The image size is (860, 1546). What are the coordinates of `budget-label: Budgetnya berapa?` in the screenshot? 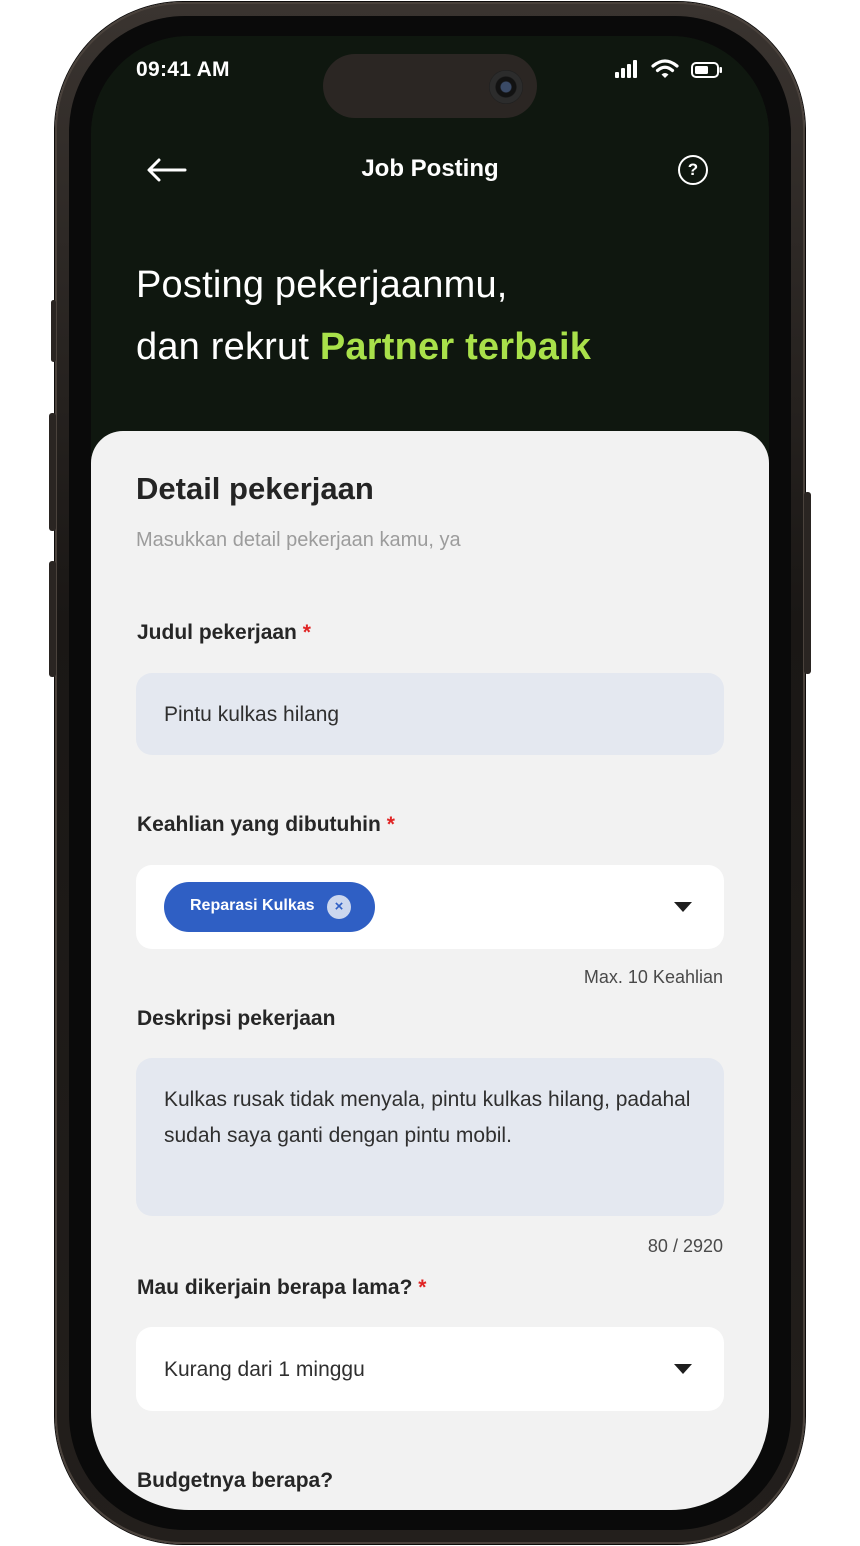 It's located at (235, 1481).